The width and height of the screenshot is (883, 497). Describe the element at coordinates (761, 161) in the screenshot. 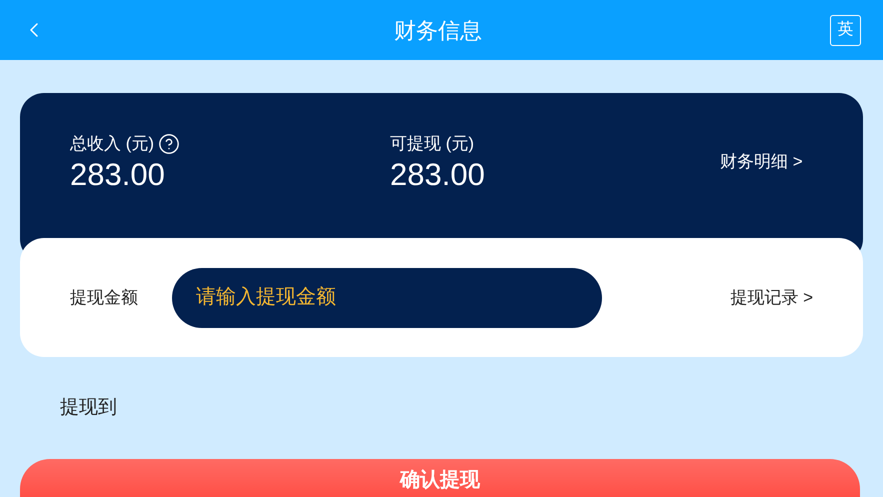

I see `finance-details-link: 财务明细 >` at that location.